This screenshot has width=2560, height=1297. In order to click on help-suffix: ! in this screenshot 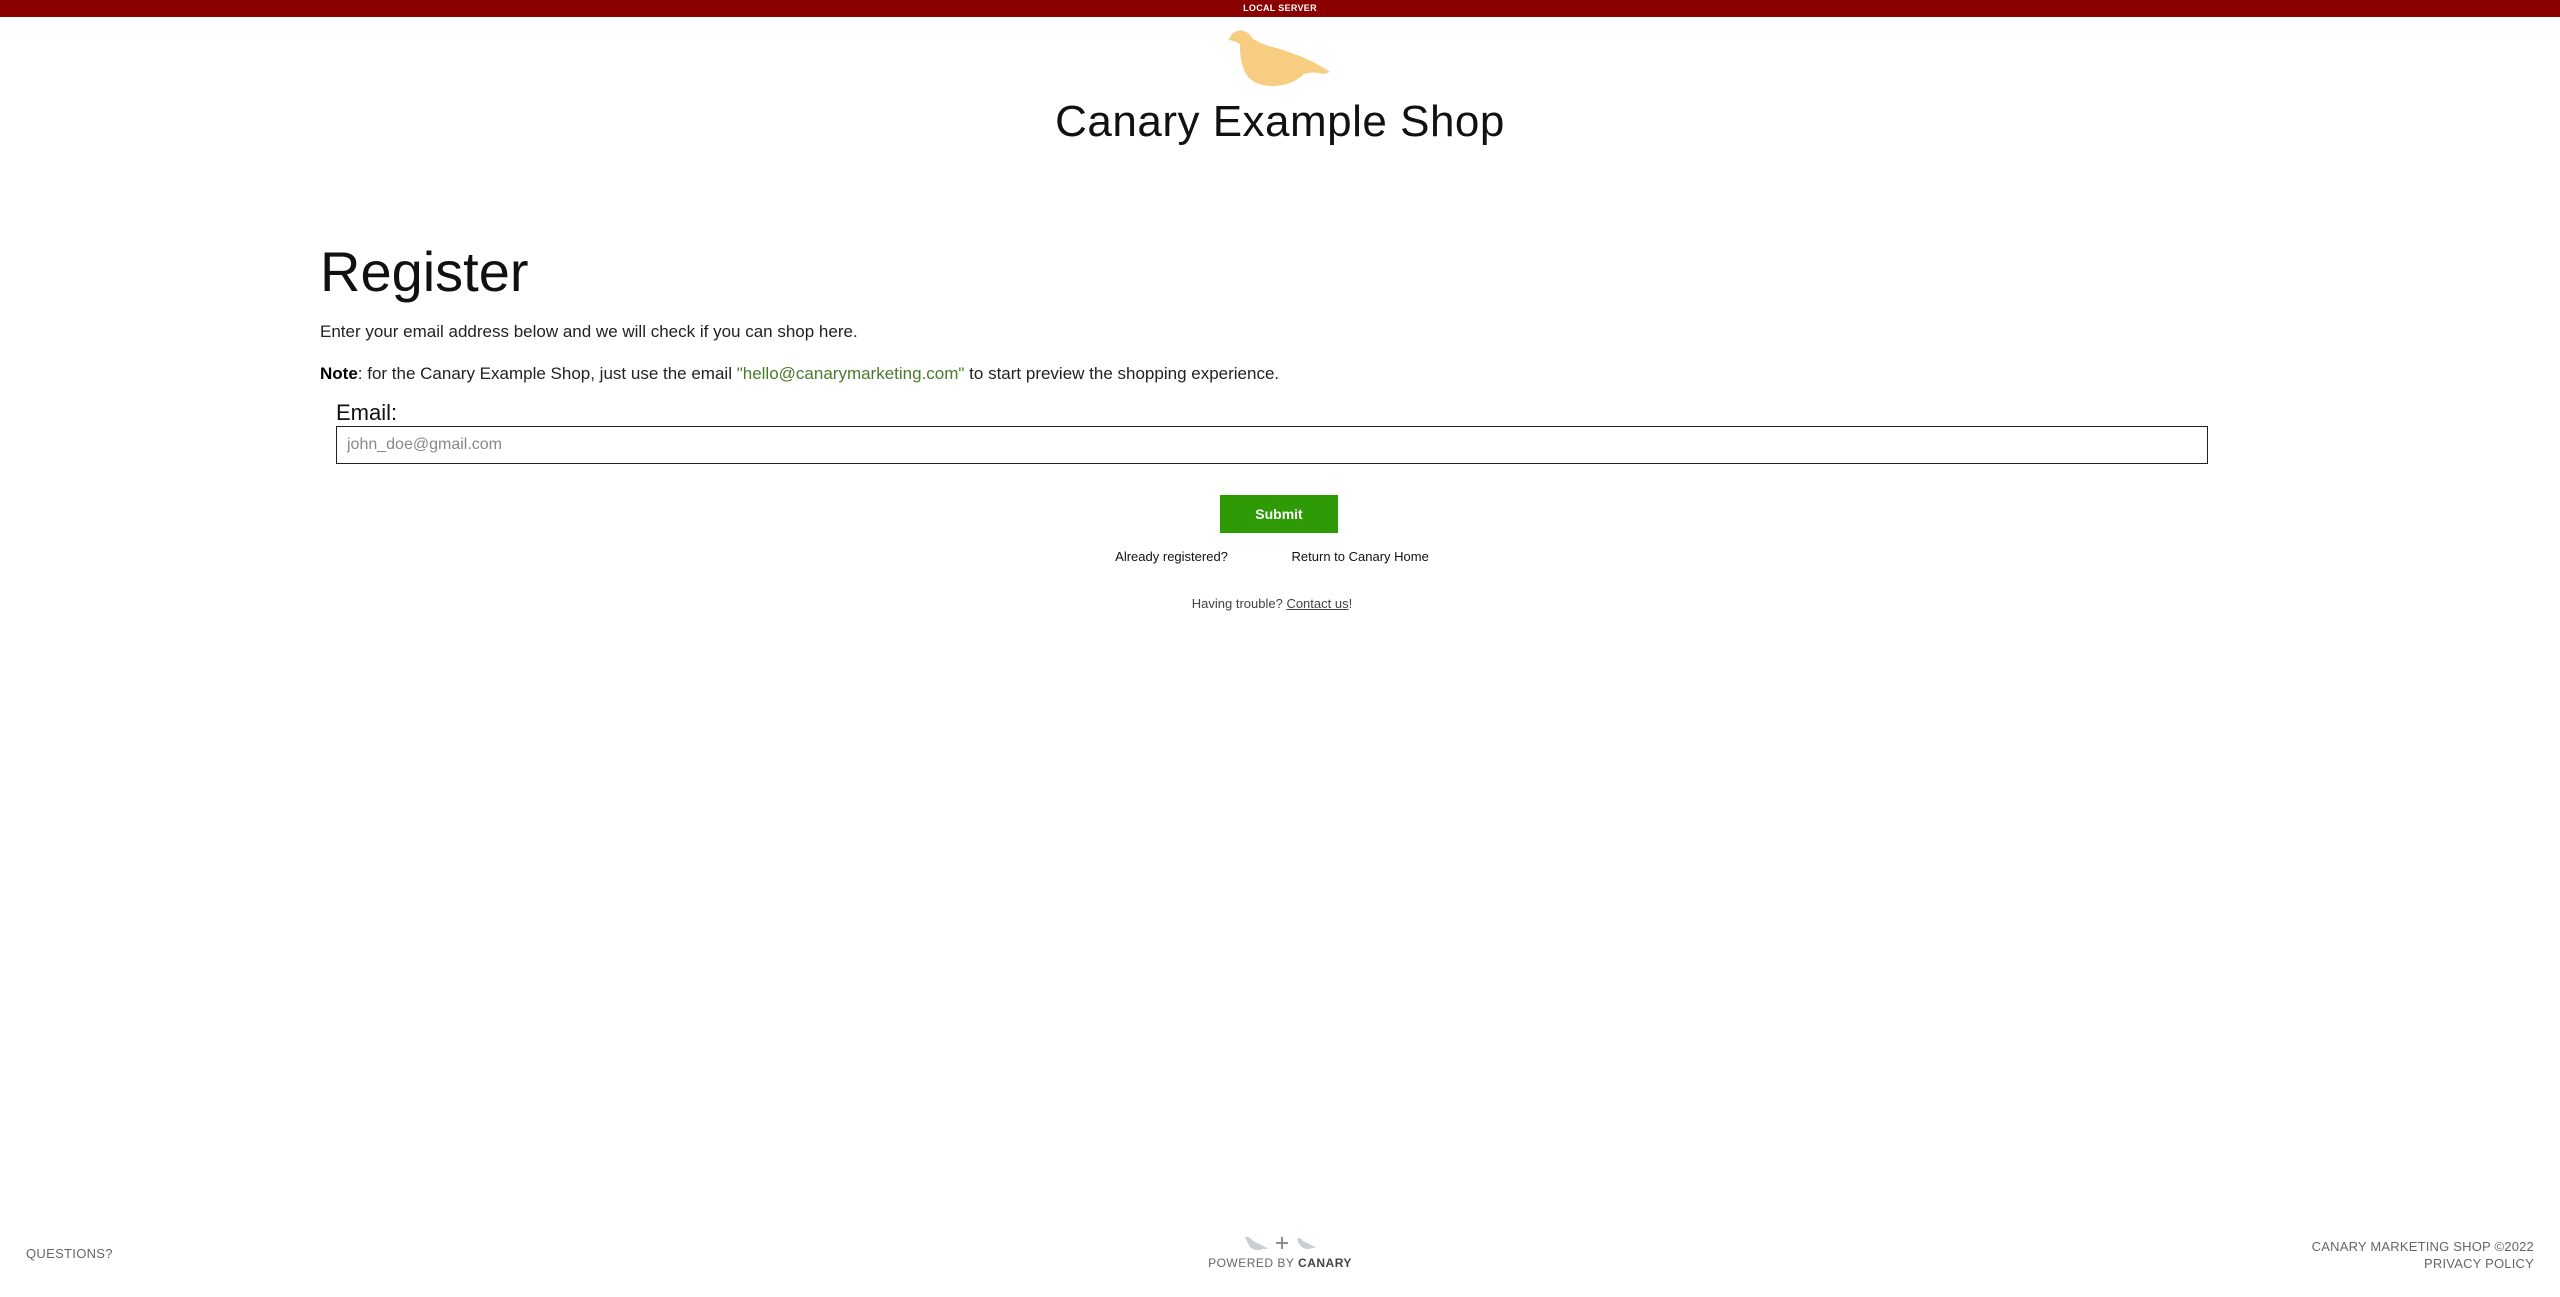, I will do `click(1350, 603)`.